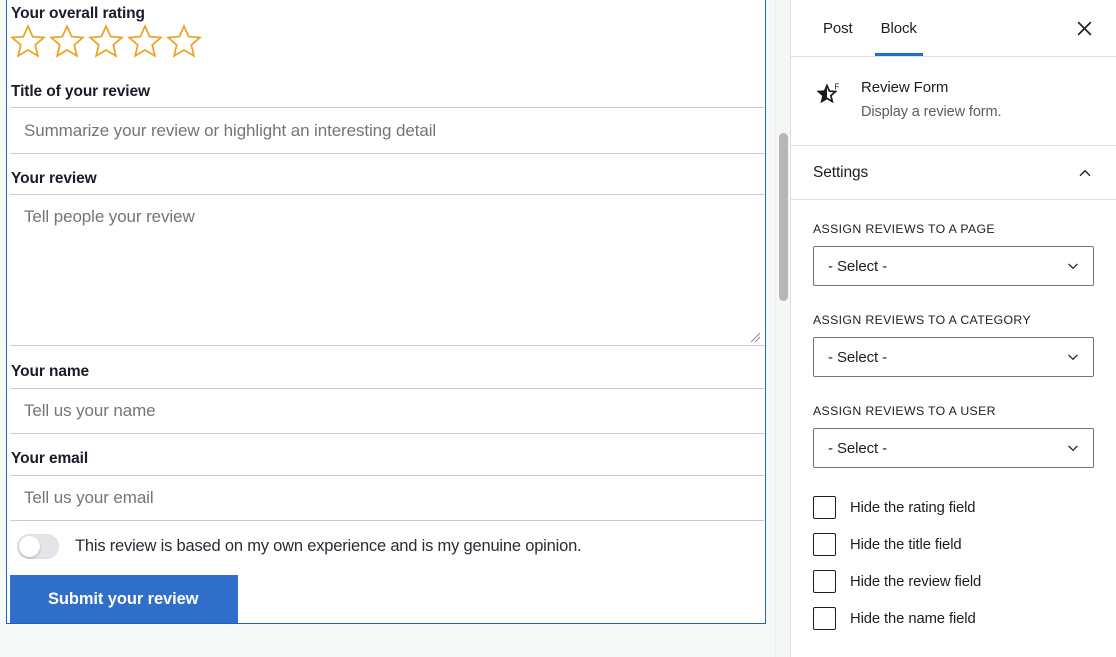  I want to click on hide-review-field-row: Hide the review field, so click(953, 581).